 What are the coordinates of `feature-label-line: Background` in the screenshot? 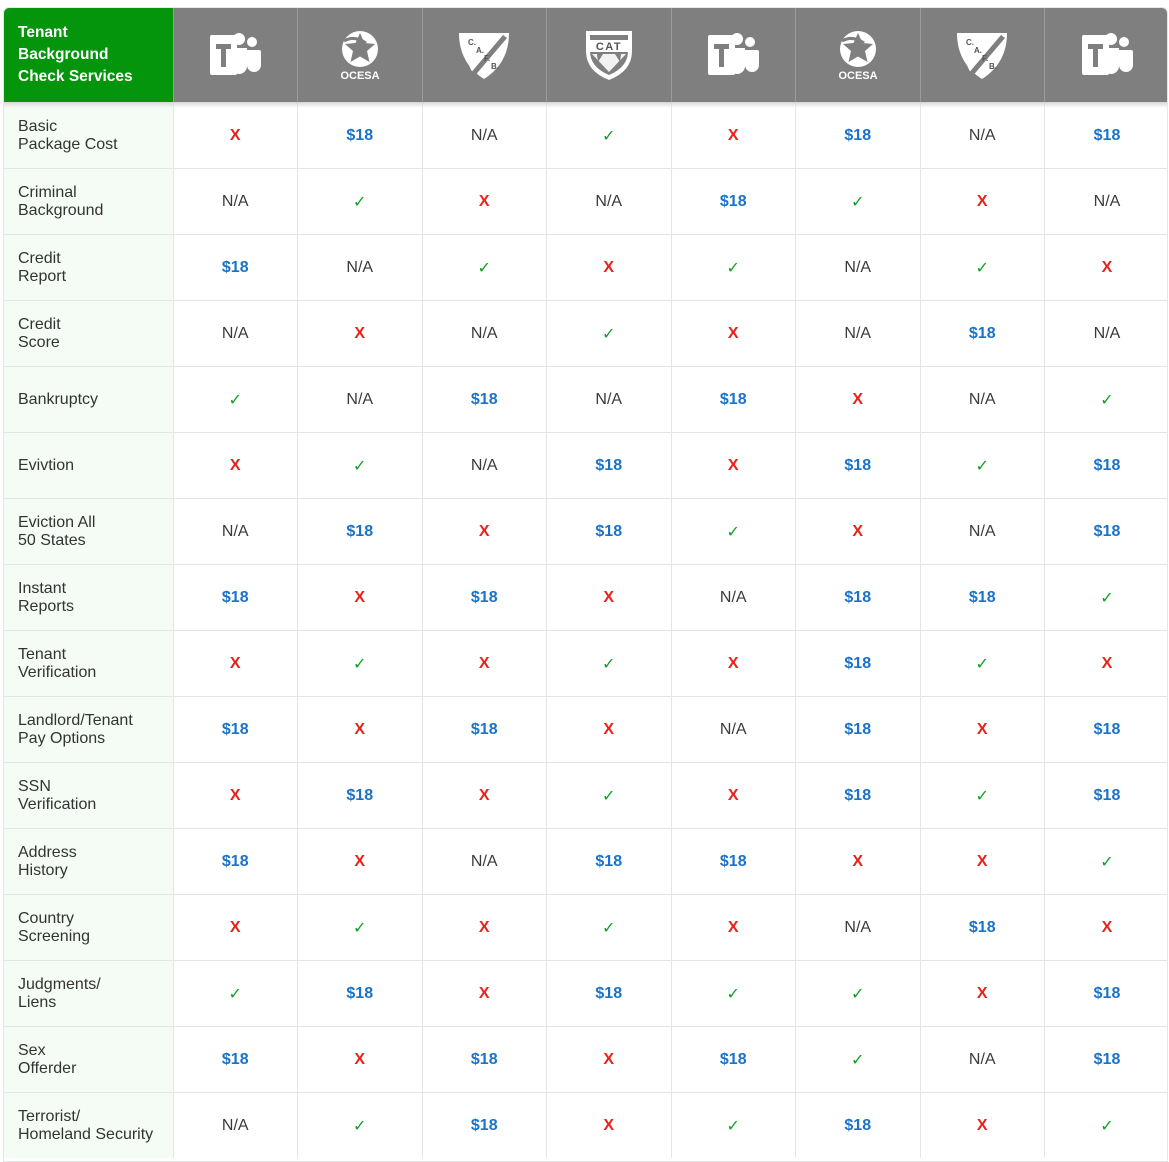 It's located at (61, 210).